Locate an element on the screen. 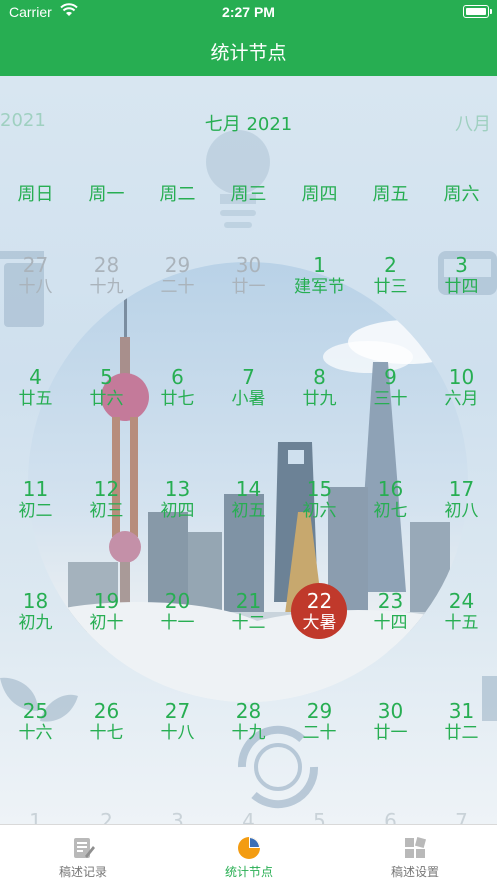  tab-label: 统计节点 is located at coordinates (248, 872).